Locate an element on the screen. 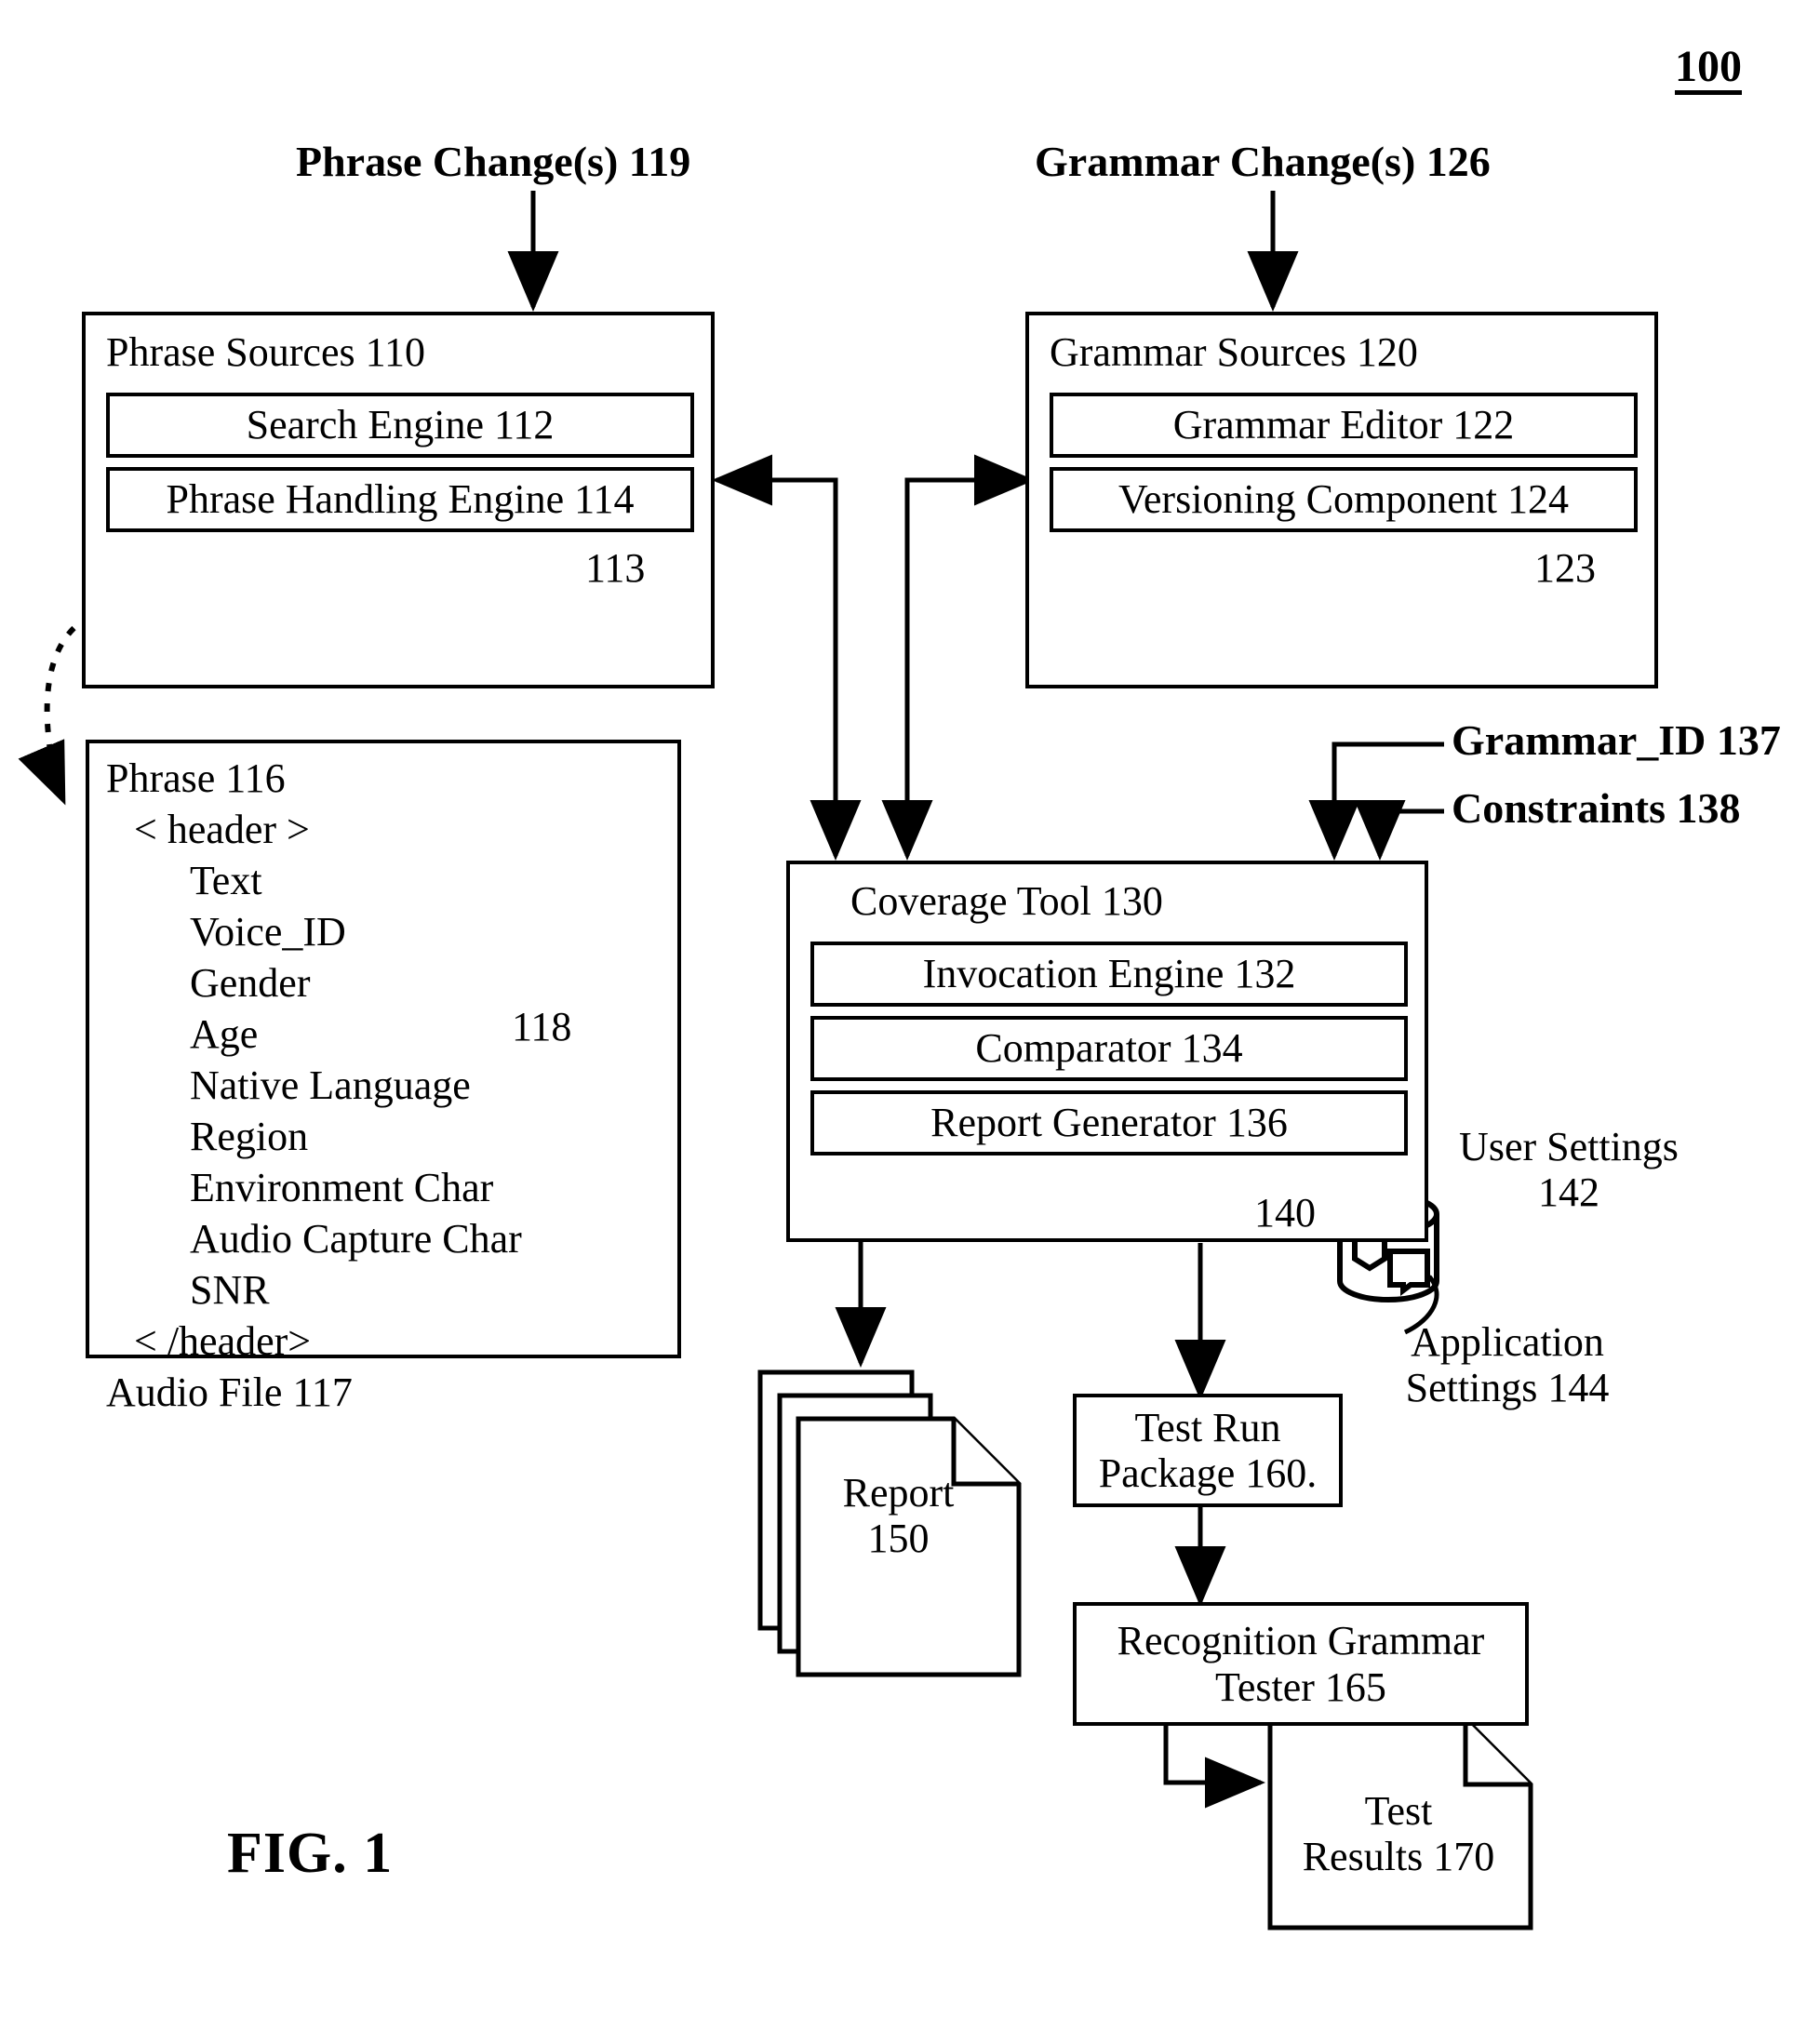 Image resolution: width=1820 pixels, height=2017 pixels. phrase-field-age: Age is located at coordinates (224, 1034).